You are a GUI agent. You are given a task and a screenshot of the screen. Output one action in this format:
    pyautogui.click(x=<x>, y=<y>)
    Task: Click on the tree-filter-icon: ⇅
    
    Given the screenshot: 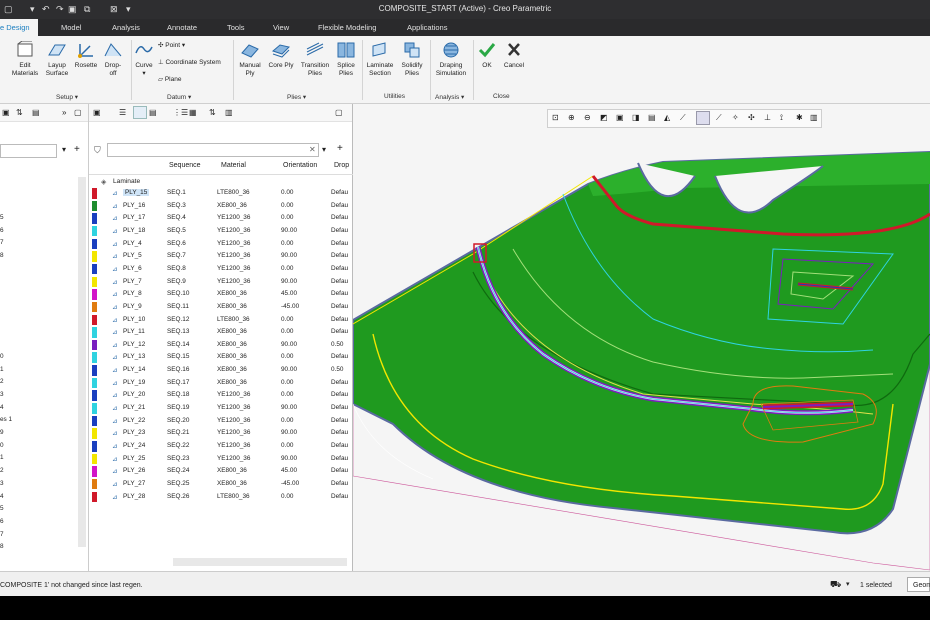 What is the action you would take?
    pyautogui.click(x=19, y=112)
    